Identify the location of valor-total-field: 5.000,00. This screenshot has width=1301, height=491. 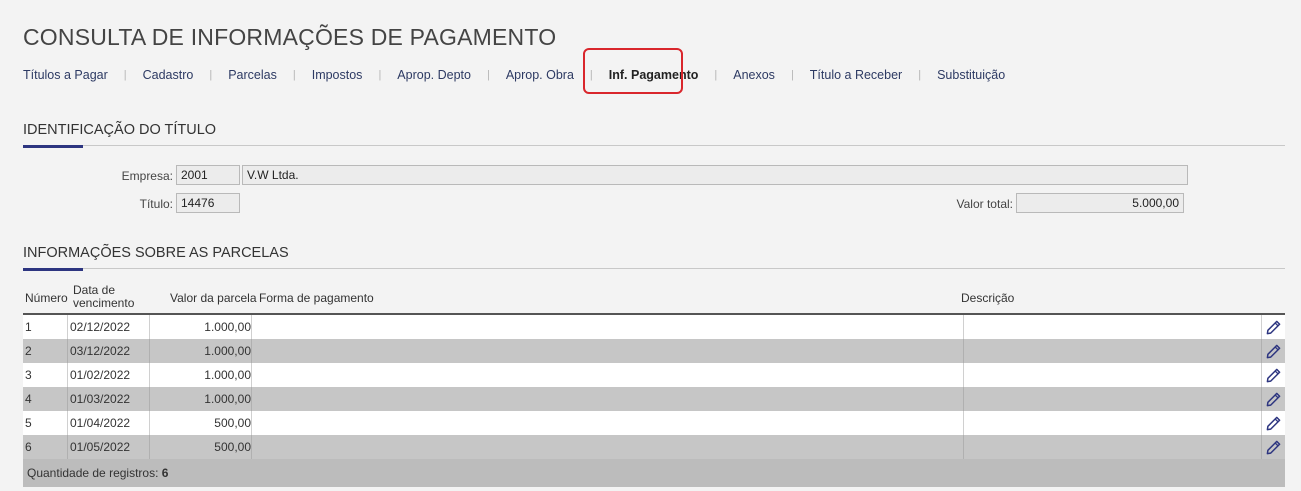
(1100, 203).